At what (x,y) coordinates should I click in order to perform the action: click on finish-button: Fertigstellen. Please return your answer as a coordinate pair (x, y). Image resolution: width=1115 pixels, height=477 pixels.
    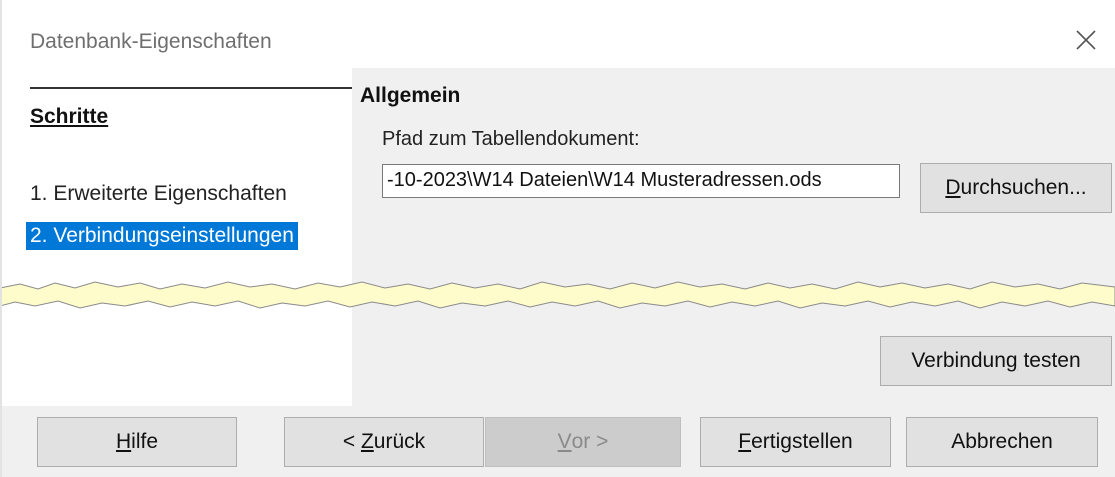
    Looking at the image, I should click on (795, 442).